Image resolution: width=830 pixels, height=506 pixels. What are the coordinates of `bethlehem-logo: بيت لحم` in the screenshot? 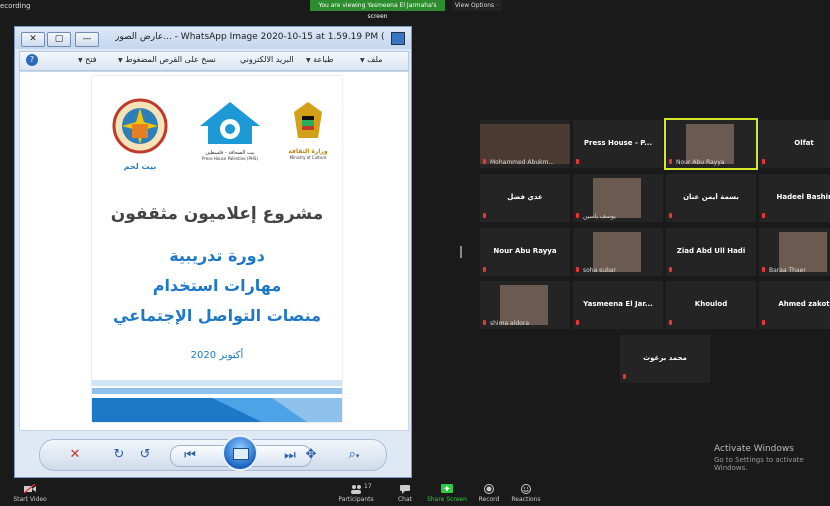 It's located at (140, 134).